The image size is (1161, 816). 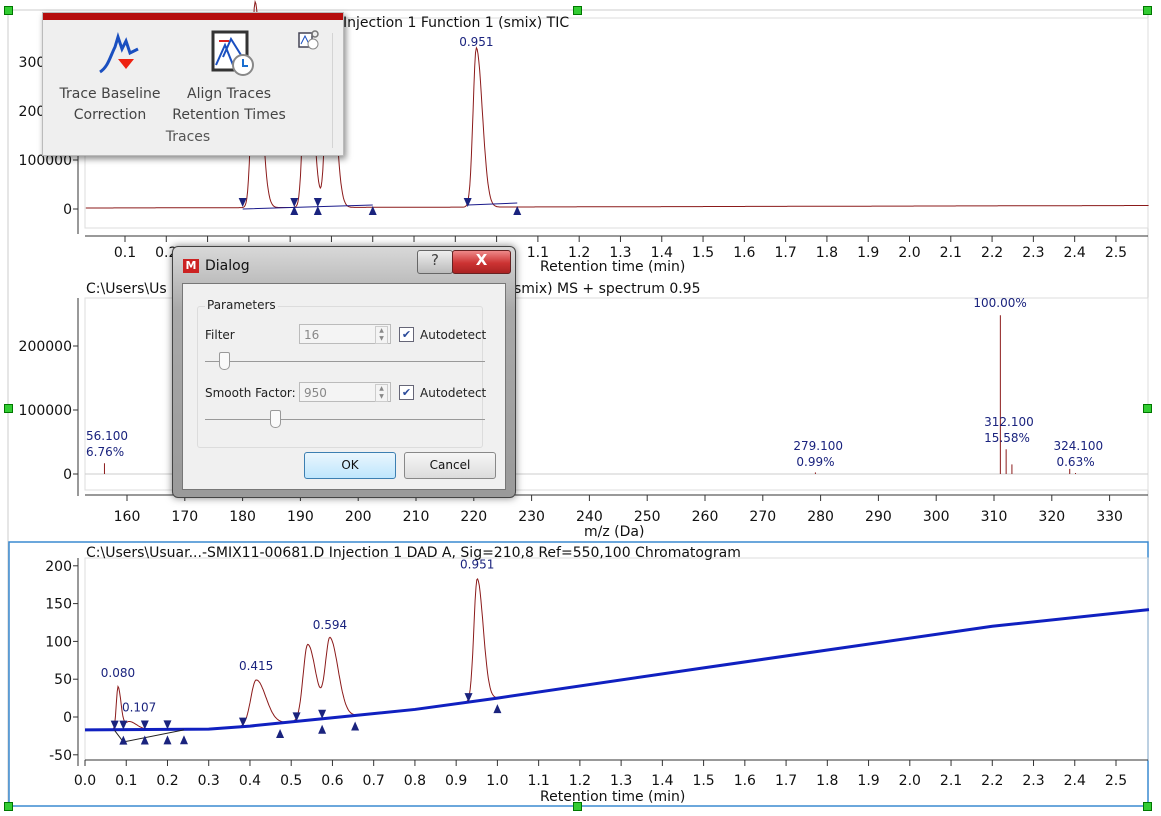 I want to click on x-tick-label: 250, so click(x=647, y=517).